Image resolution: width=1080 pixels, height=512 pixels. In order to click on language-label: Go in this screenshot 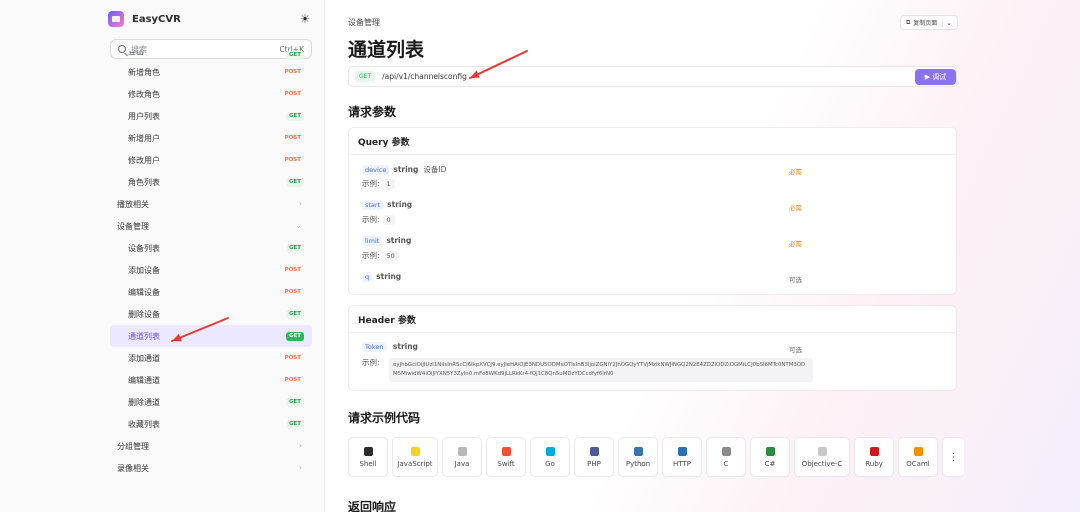, I will do `click(550, 463)`.